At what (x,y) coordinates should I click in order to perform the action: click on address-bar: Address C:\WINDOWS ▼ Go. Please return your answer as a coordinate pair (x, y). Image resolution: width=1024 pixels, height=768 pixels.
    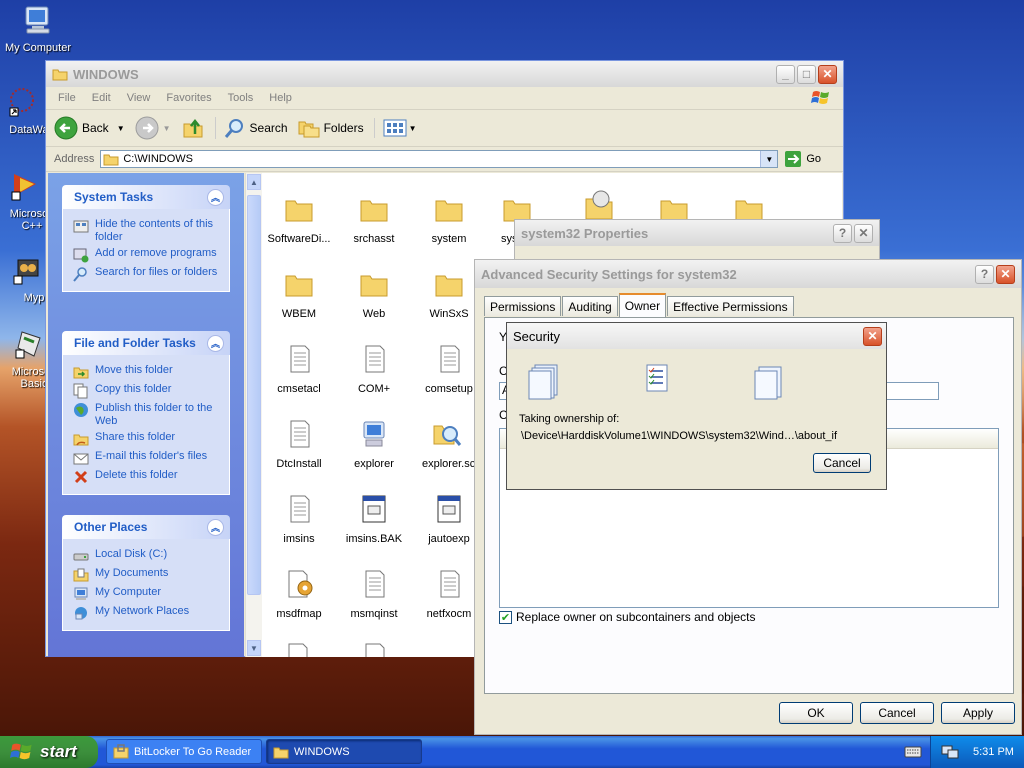
    Looking at the image, I should click on (444, 159).